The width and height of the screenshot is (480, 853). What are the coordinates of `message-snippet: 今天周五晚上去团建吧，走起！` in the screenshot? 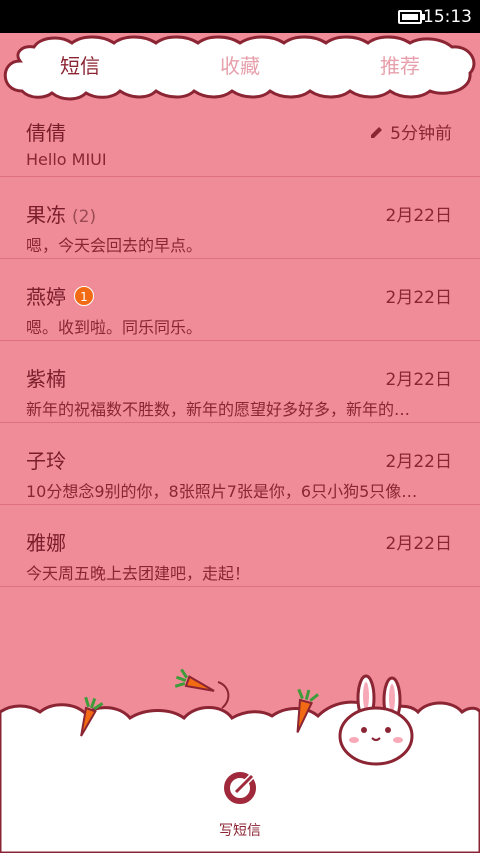 It's located at (138, 573).